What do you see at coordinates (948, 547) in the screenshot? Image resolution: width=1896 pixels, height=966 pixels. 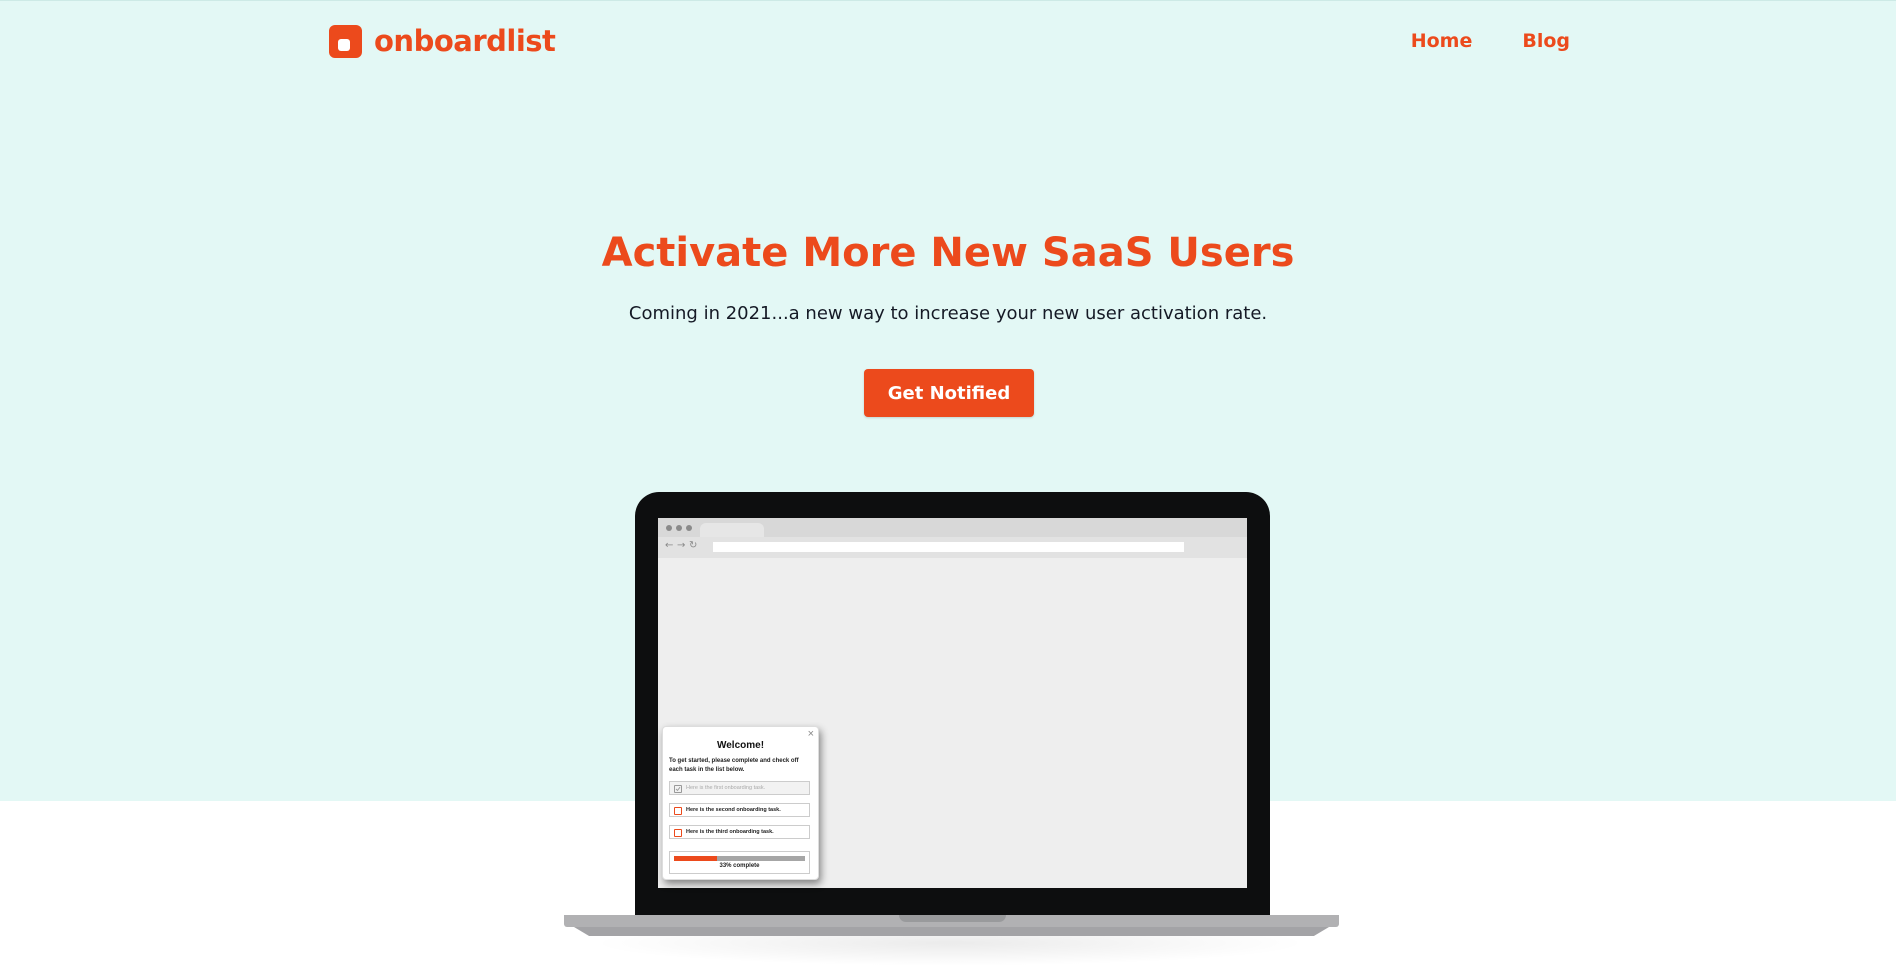 I see `url-field` at bounding box center [948, 547].